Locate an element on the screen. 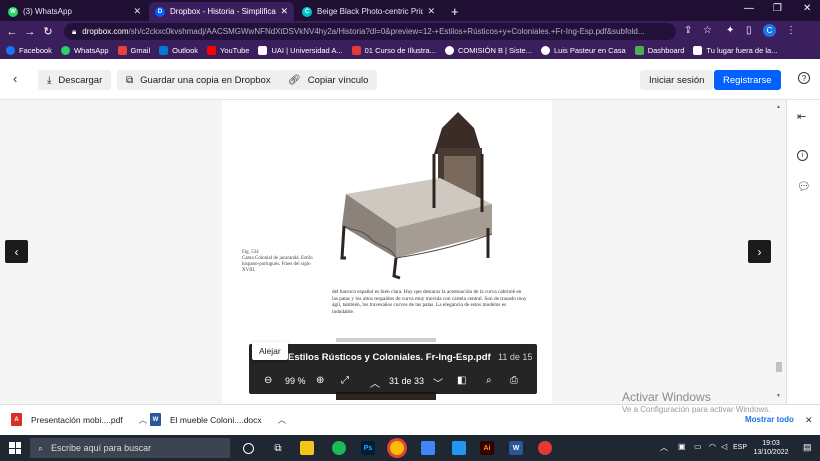 The height and width of the screenshot is (461, 820). login-button: Iniciar sesión is located at coordinates (677, 80).